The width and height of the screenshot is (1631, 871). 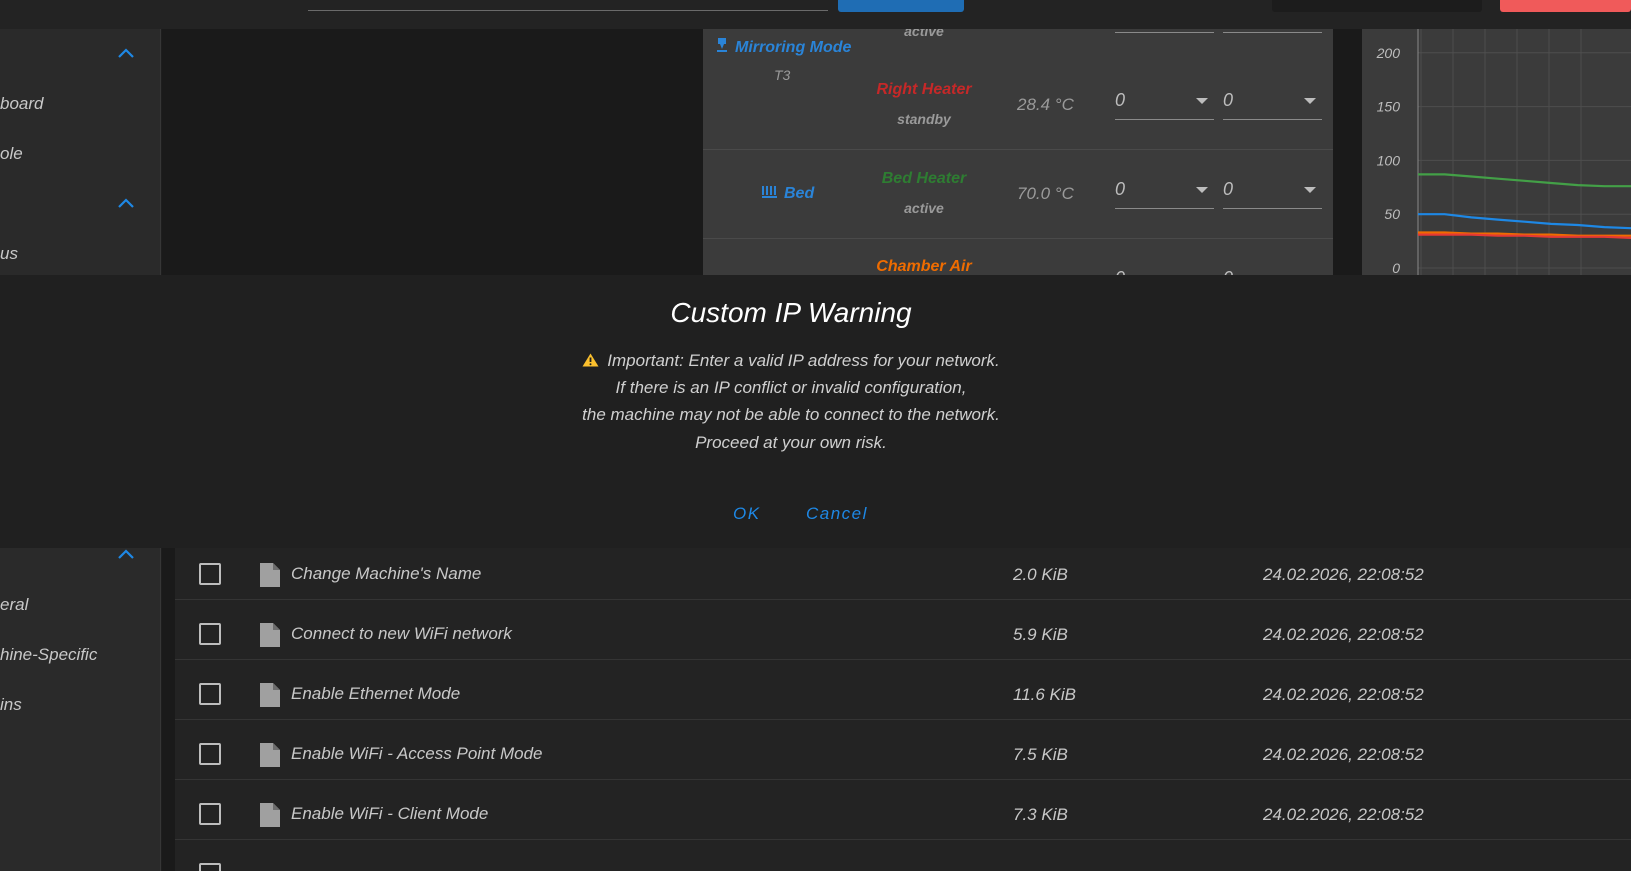 What do you see at coordinates (722, 45) in the screenshot?
I see `nozzle-icon` at bounding box center [722, 45].